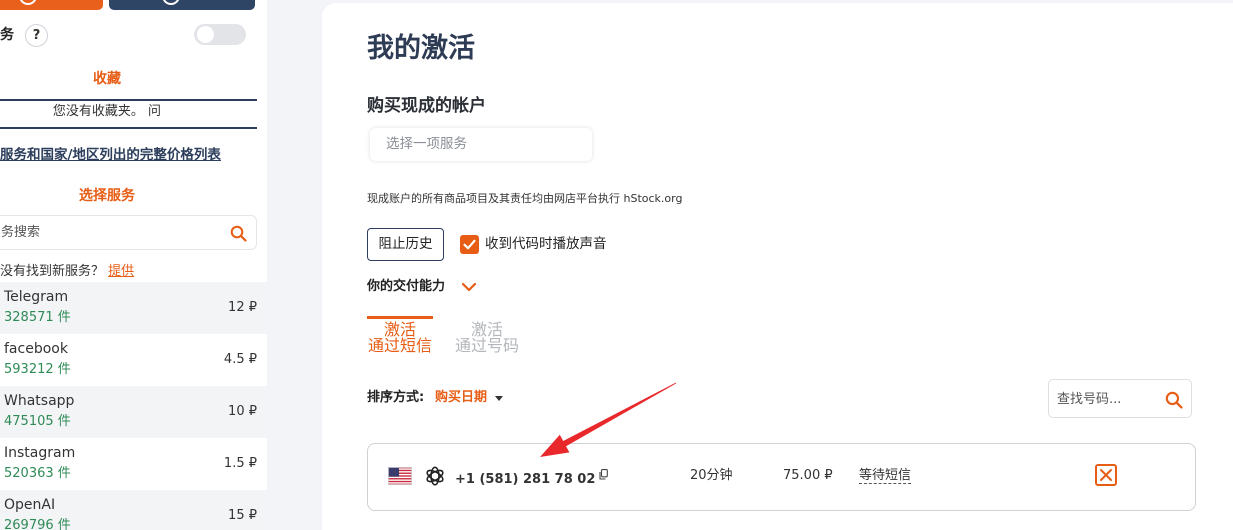 This screenshot has width=1233, height=530. Describe the element at coordinates (220, 34) in the screenshot. I see `service-toggle` at that location.